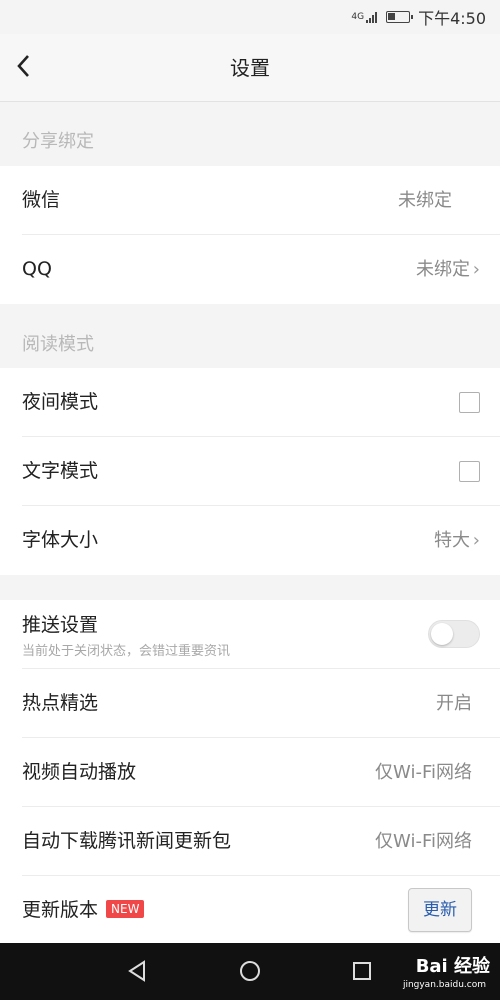 Image resolution: width=500 pixels, height=1000 pixels. I want to click on update-version-row: 更新版本 NEW 更新, so click(250, 910).